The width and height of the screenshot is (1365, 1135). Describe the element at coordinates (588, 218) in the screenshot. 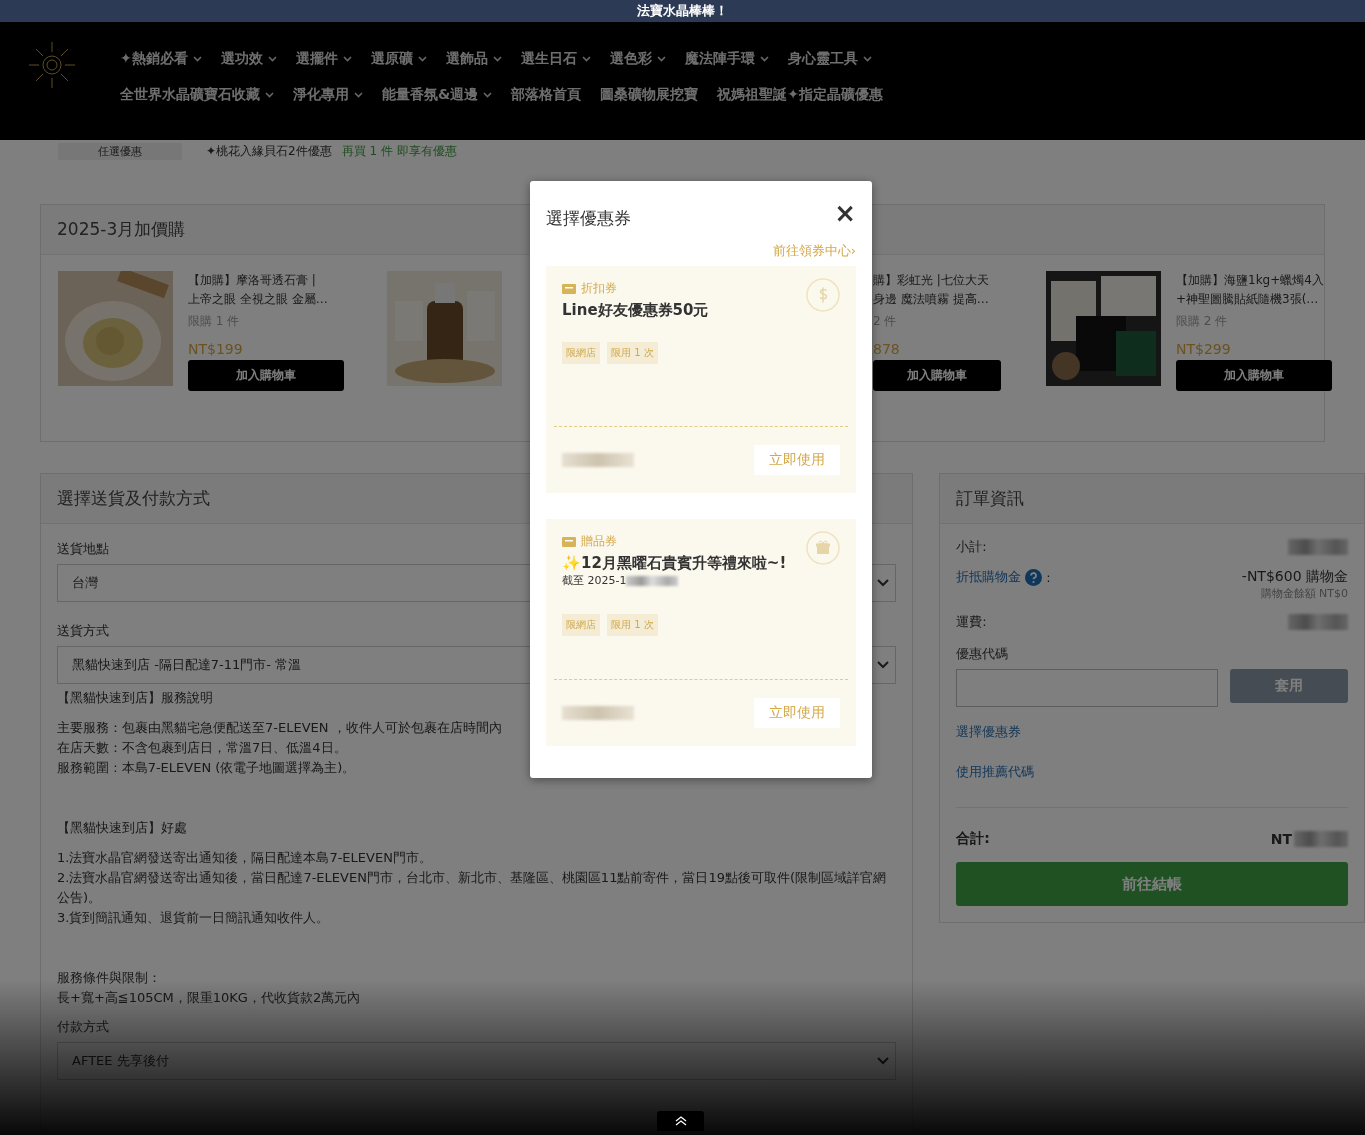

I see `dialog-title: 選擇優惠券` at that location.